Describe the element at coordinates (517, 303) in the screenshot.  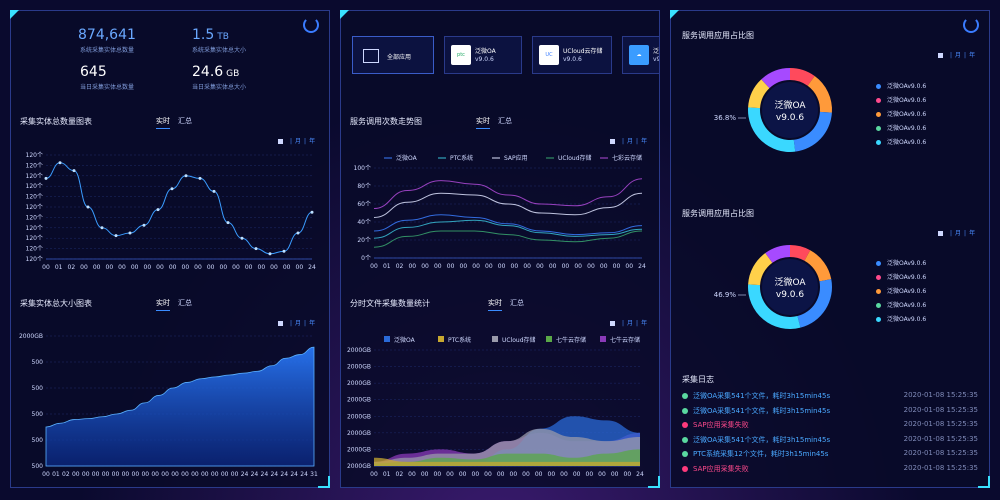
I see `tab-summary-4: 汇总` at that location.